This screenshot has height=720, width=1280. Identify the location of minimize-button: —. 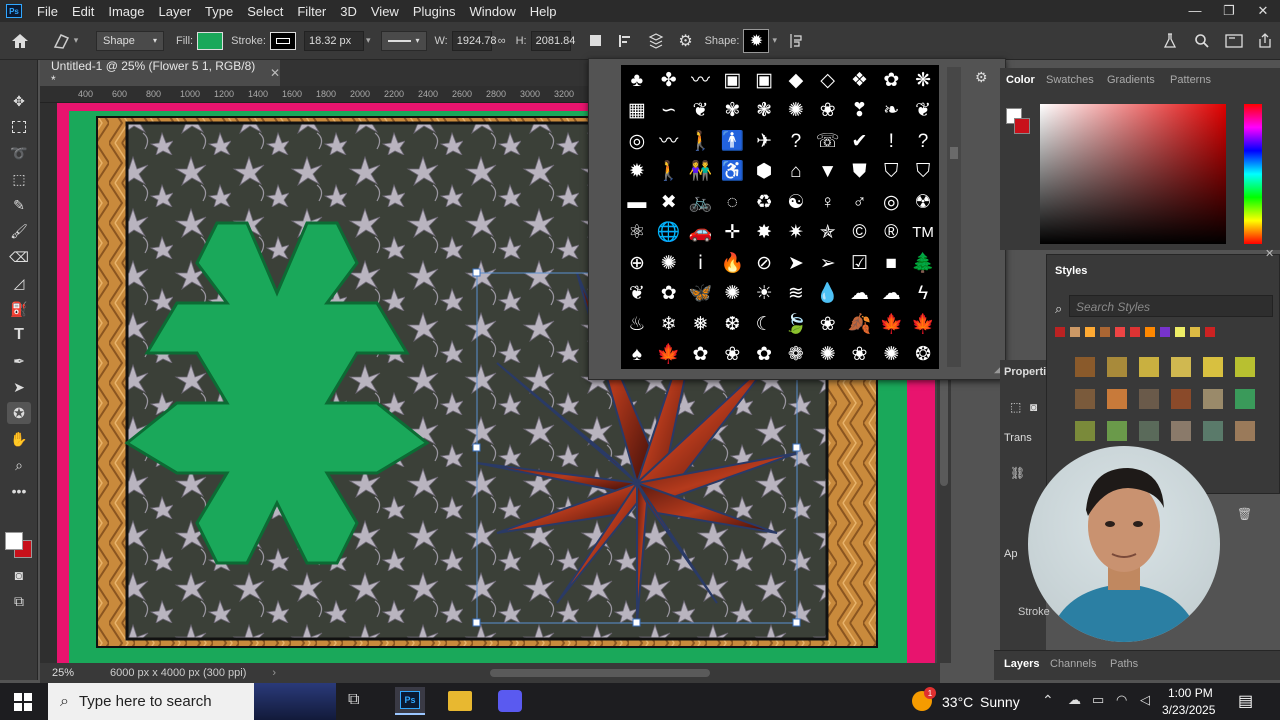
(1195, 11).